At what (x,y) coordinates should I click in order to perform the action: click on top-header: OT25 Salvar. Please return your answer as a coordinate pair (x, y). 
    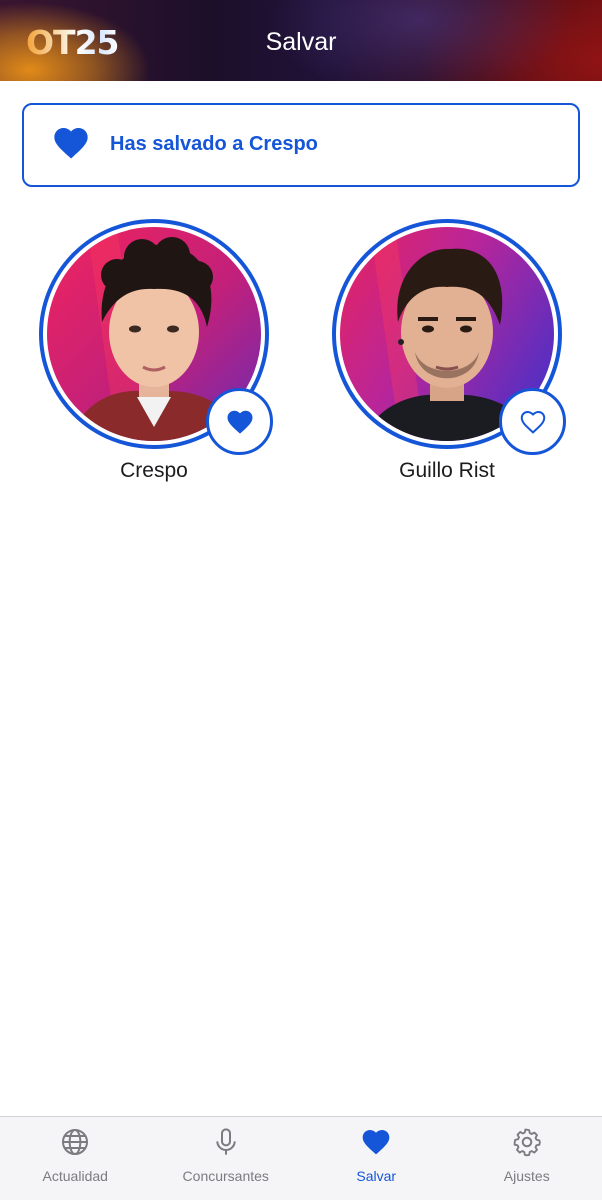
    Looking at the image, I should click on (301, 40).